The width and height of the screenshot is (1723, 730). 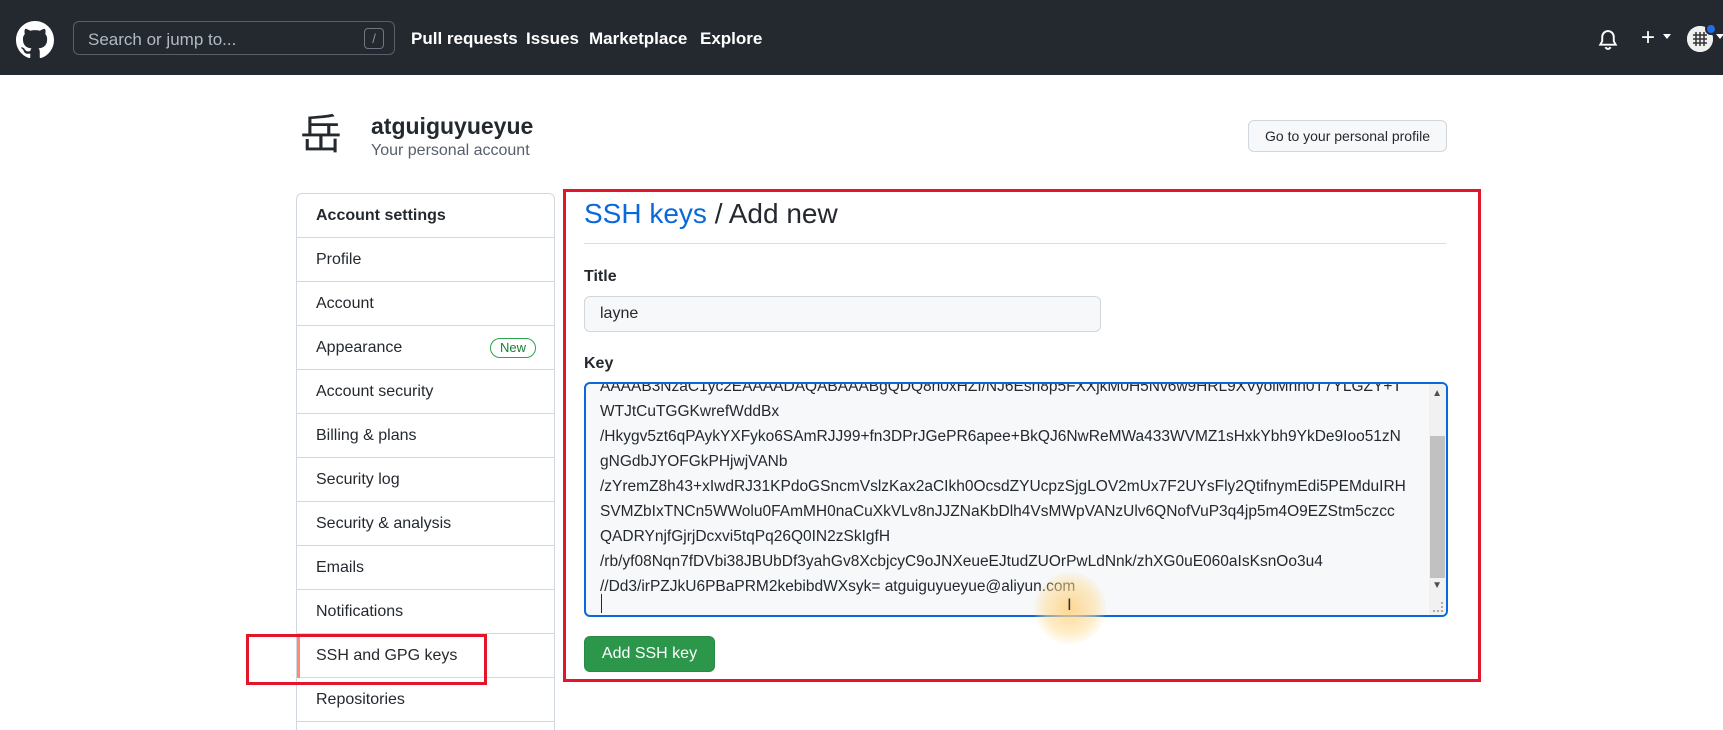 I want to click on sidebar-item-notifications: Notifications, so click(x=425, y=612).